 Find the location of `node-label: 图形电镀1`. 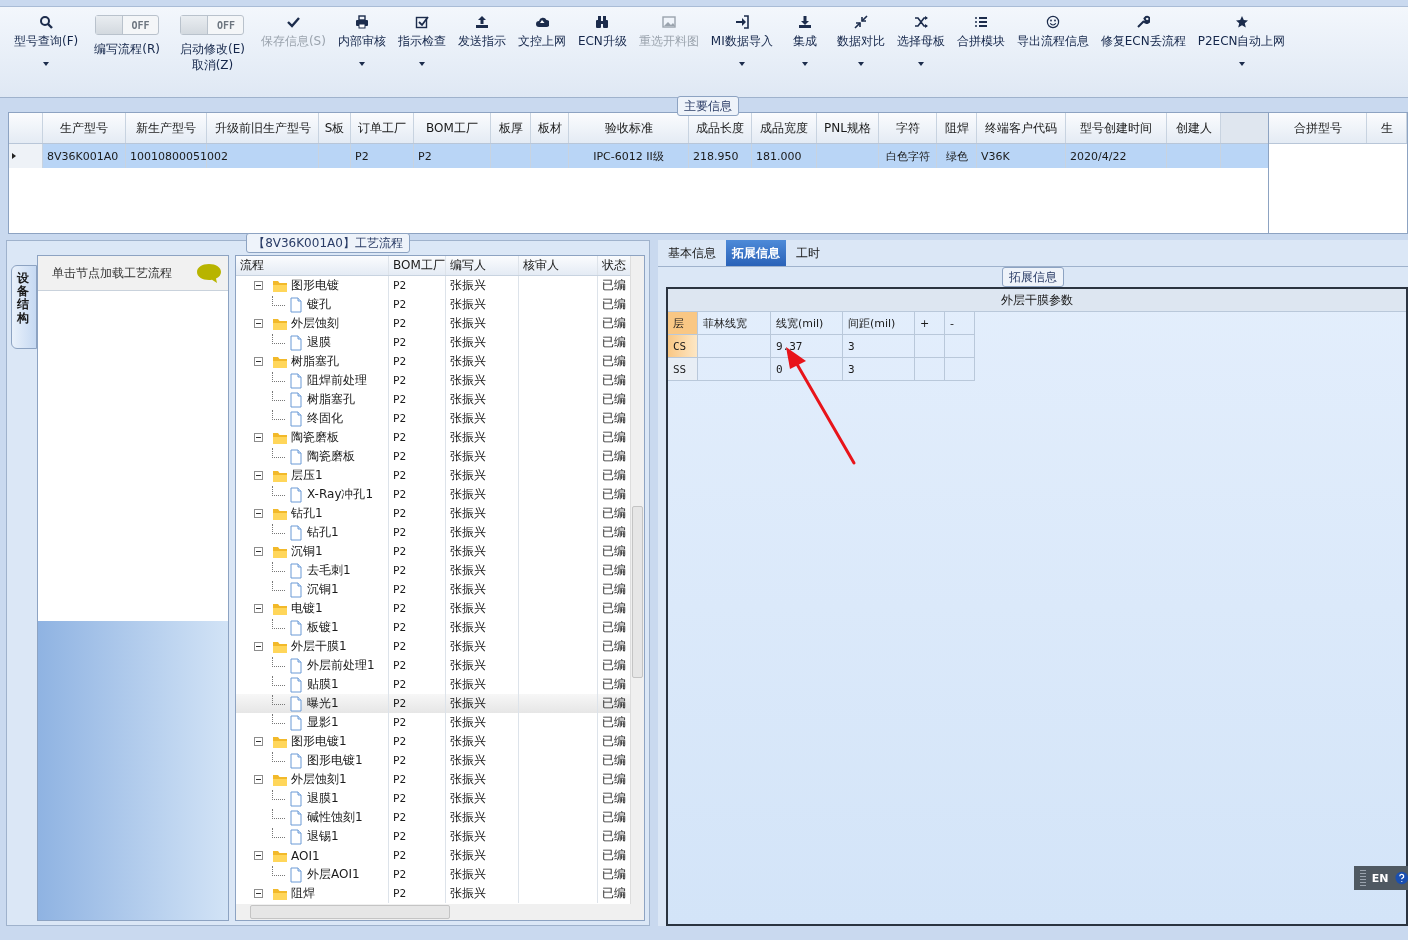

node-label: 图形电镀1 is located at coordinates (319, 741).